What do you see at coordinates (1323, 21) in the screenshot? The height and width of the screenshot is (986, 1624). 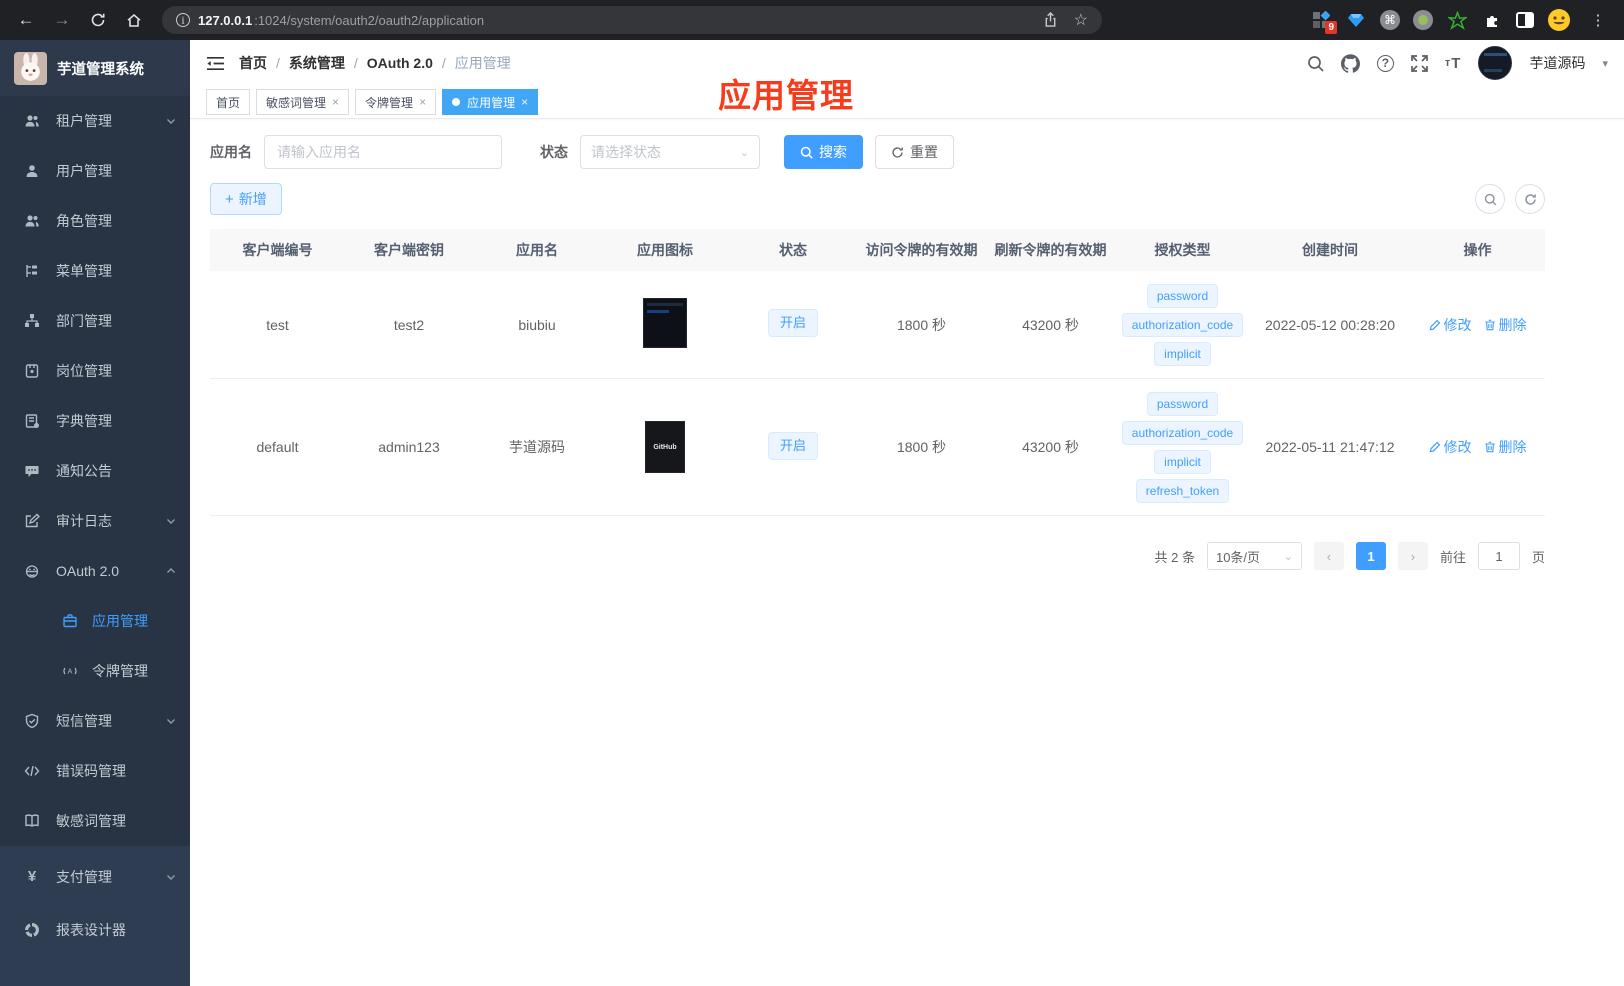 I see `extension-grid-icon: 9` at bounding box center [1323, 21].